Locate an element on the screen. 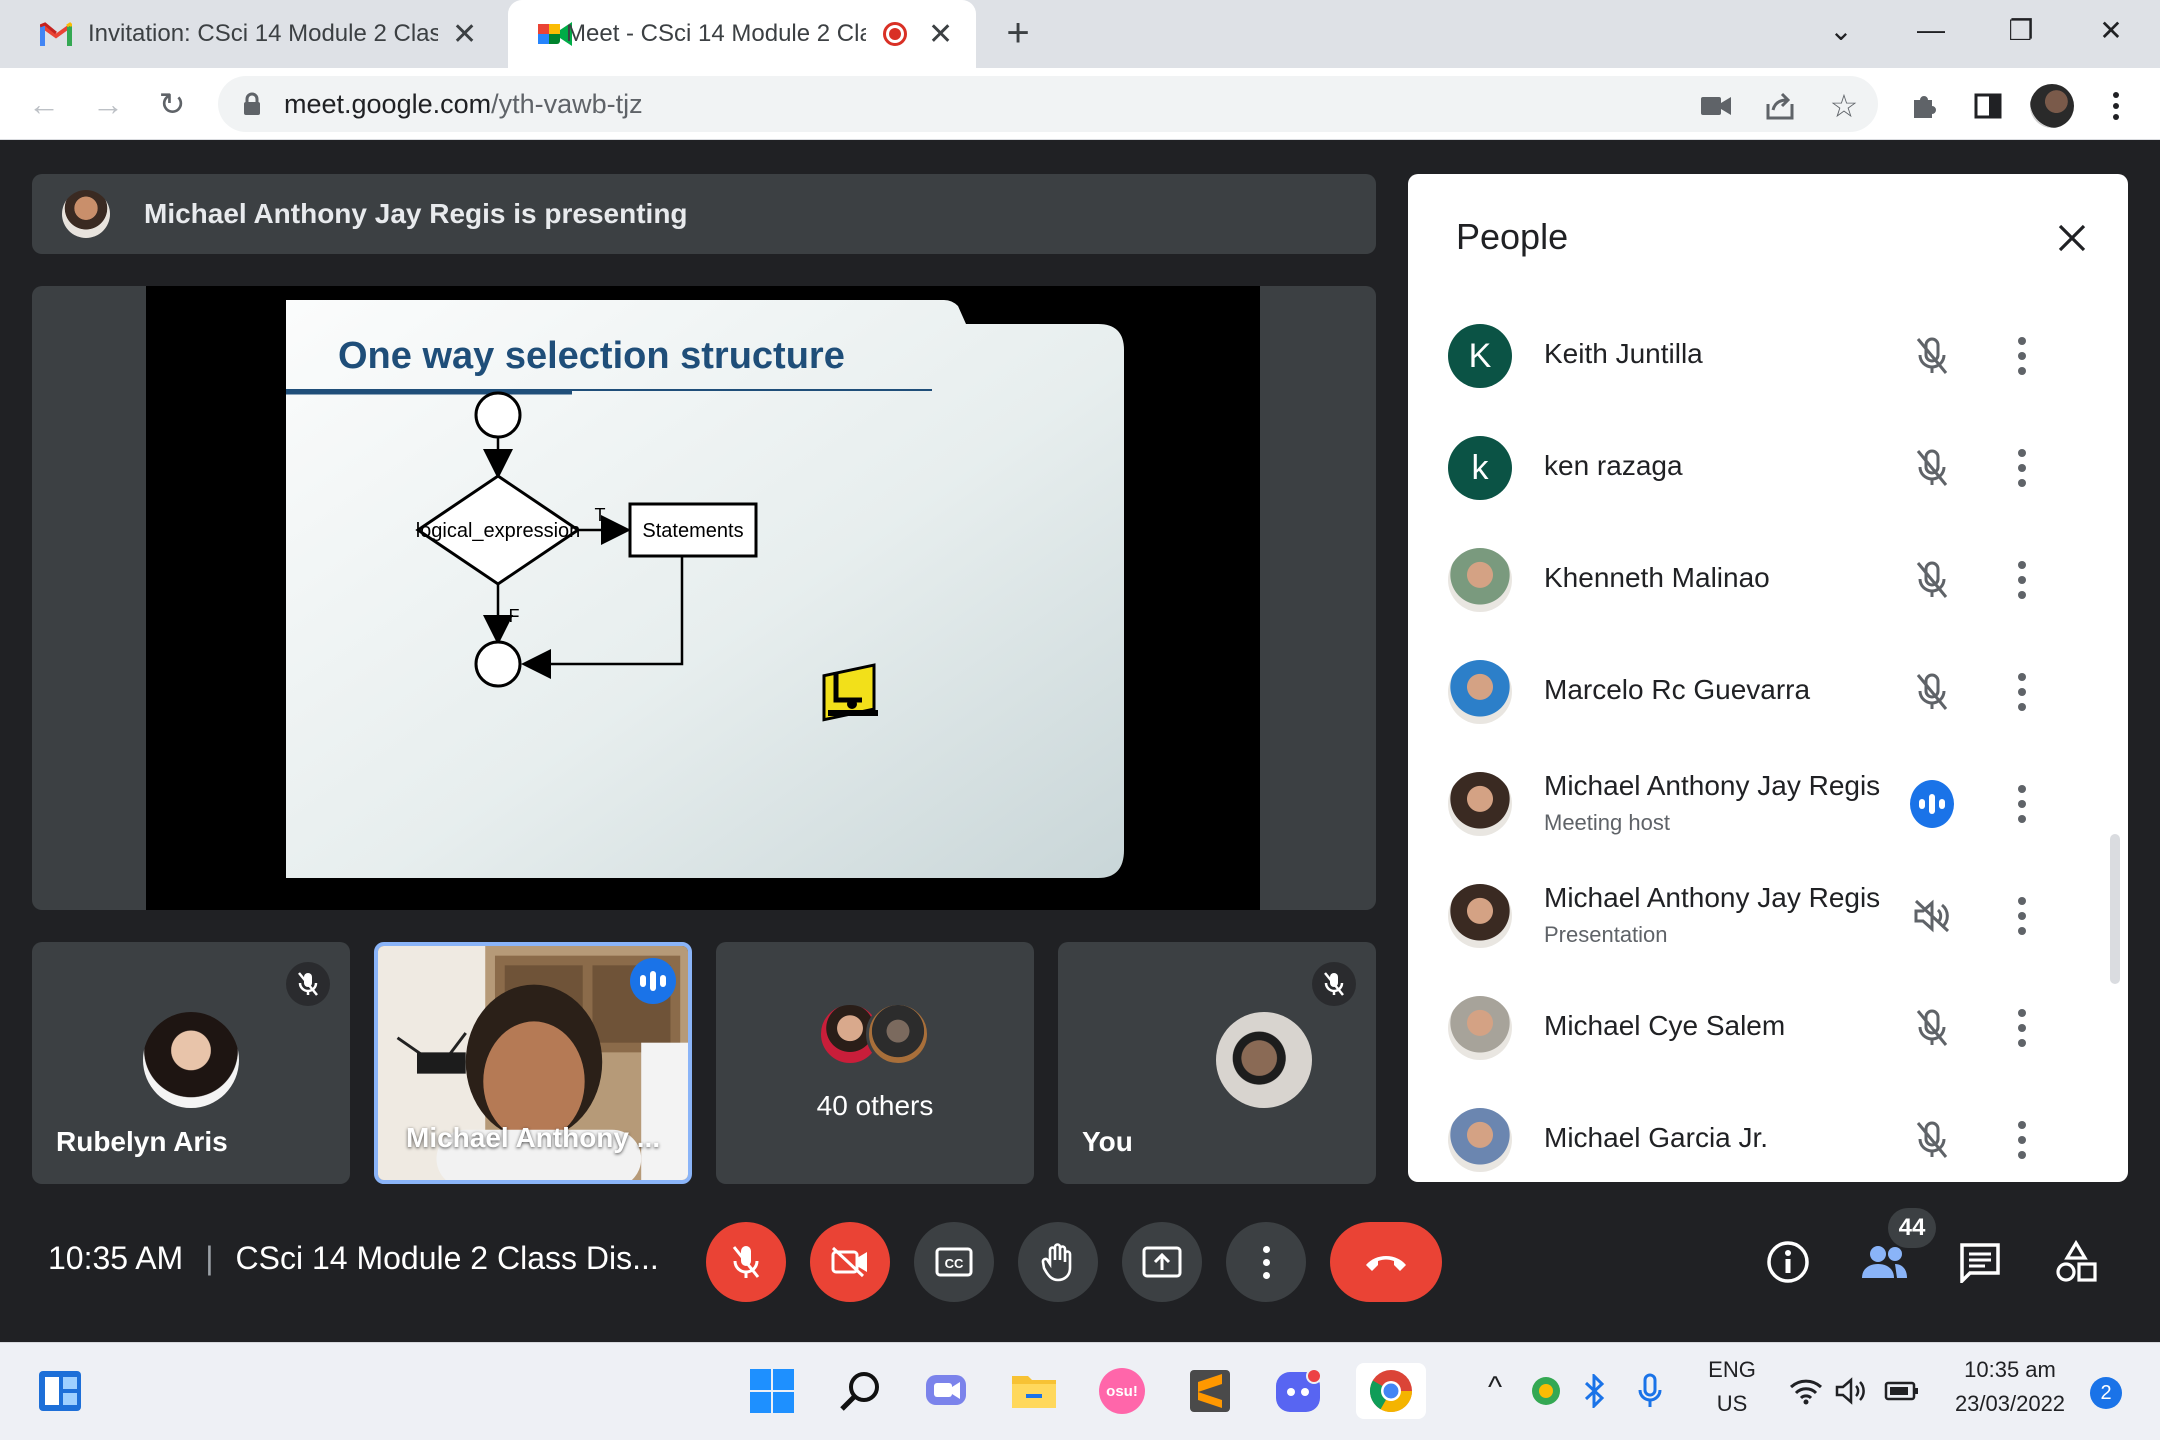 The image size is (2160, 1440). participant-row: Michael Anthony Jay Regis Meeting host is located at coordinates (1768, 804).